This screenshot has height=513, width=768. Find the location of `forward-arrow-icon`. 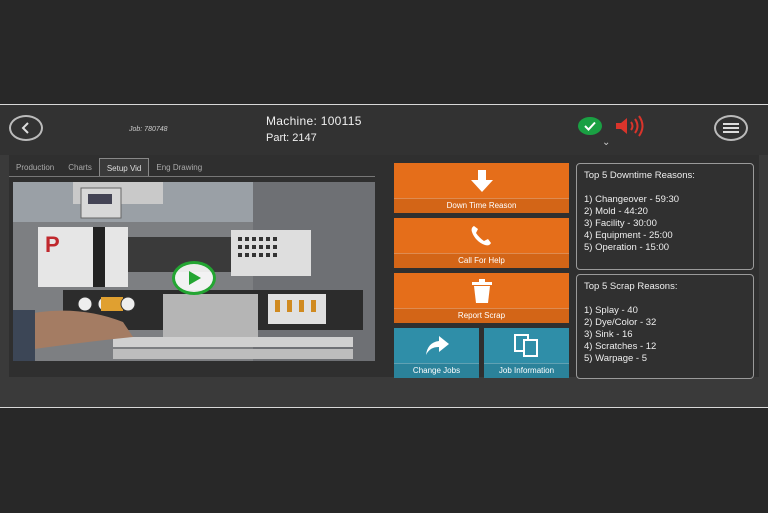

forward-arrow-icon is located at coordinates (437, 345).